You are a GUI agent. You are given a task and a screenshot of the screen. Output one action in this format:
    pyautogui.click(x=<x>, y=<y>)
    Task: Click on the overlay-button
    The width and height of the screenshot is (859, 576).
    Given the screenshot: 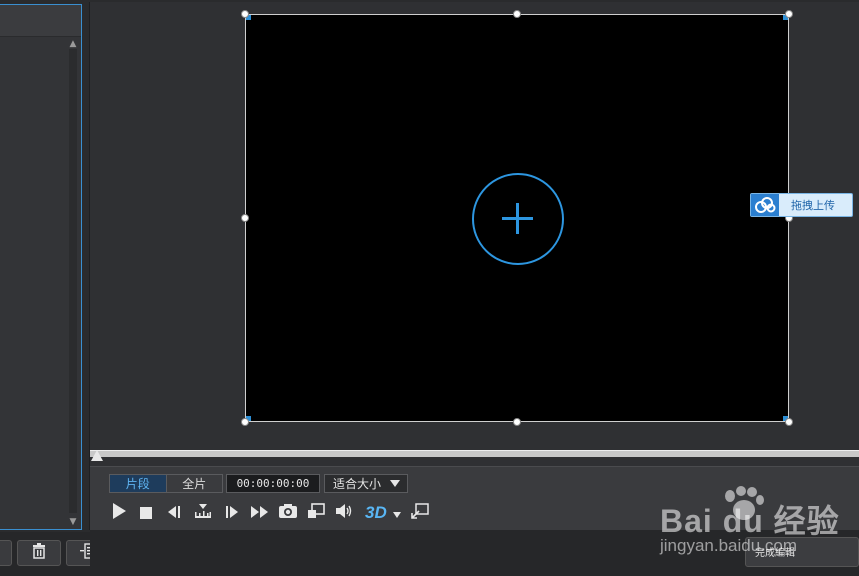 What is the action you would take?
    pyautogui.click(x=316, y=513)
    